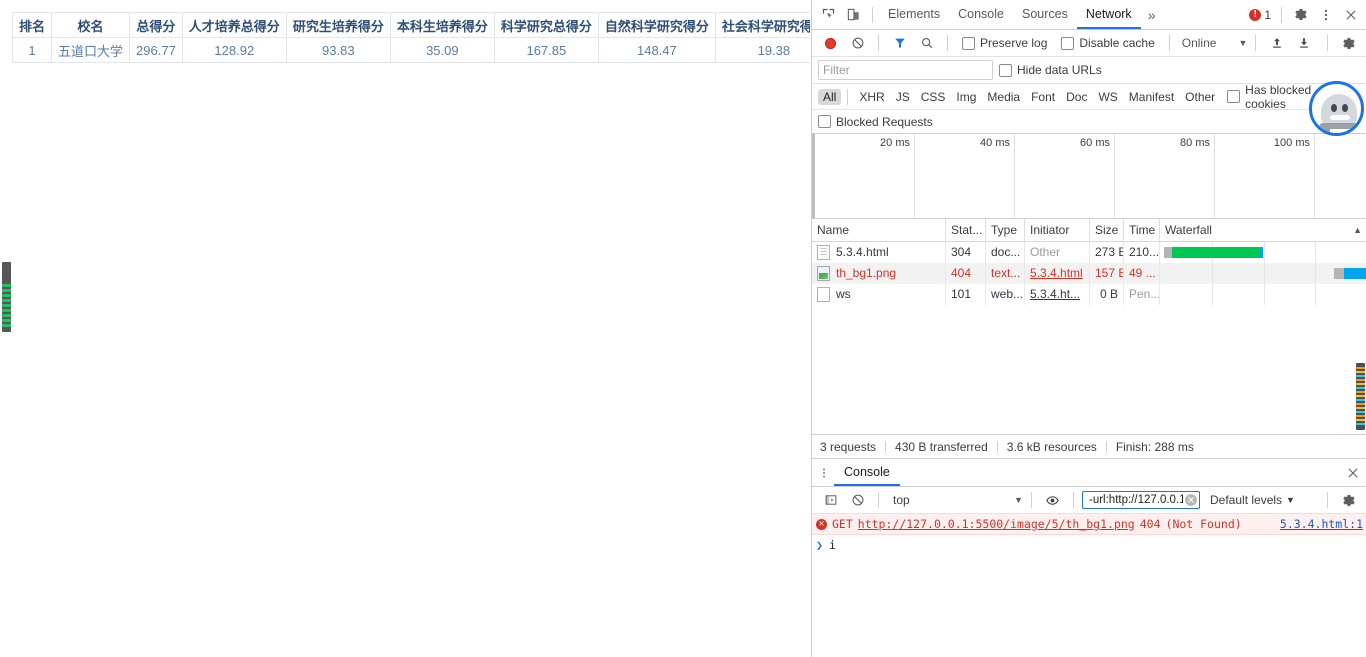 The image size is (1366, 657). Describe the element at coordinates (903, 97) in the screenshot. I see `type-filter-js: JS` at that location.